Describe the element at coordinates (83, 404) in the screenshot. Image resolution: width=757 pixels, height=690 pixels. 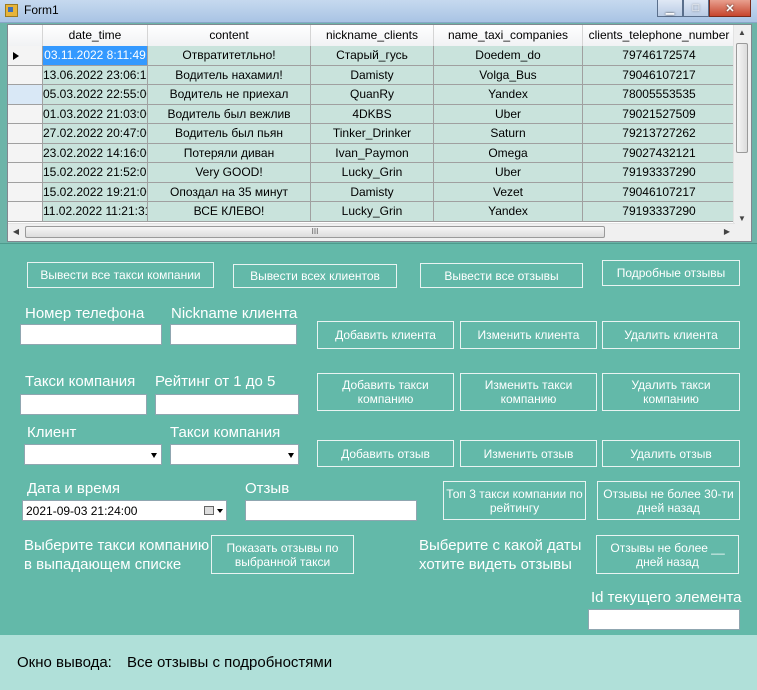
I see `taxi-company-input` at that location.